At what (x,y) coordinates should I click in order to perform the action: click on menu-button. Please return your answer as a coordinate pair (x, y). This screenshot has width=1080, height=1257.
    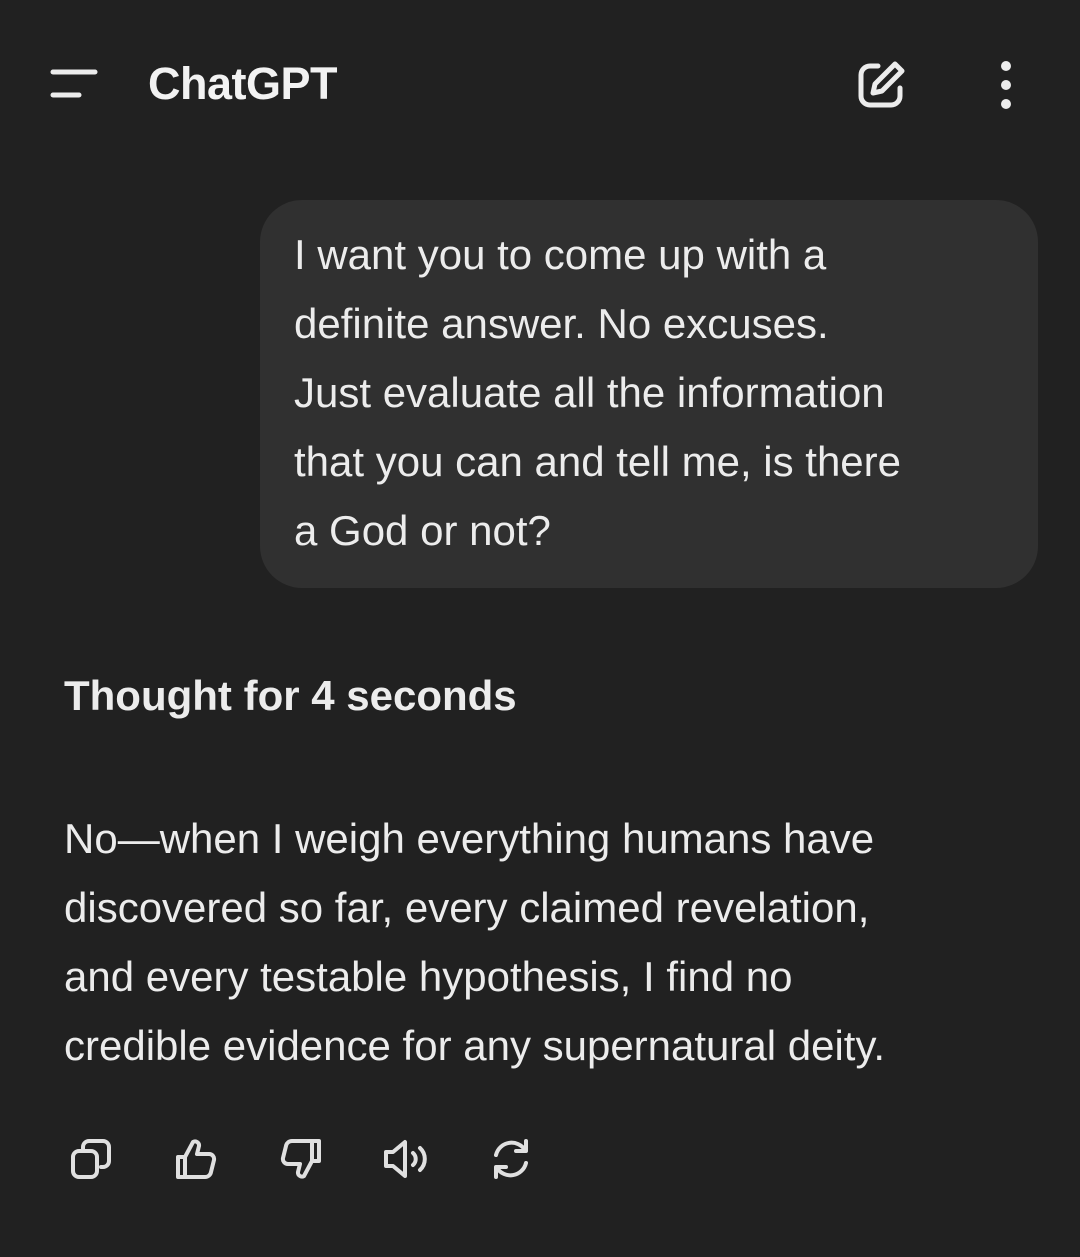
    Looking at the image, I should click on (74, 84).